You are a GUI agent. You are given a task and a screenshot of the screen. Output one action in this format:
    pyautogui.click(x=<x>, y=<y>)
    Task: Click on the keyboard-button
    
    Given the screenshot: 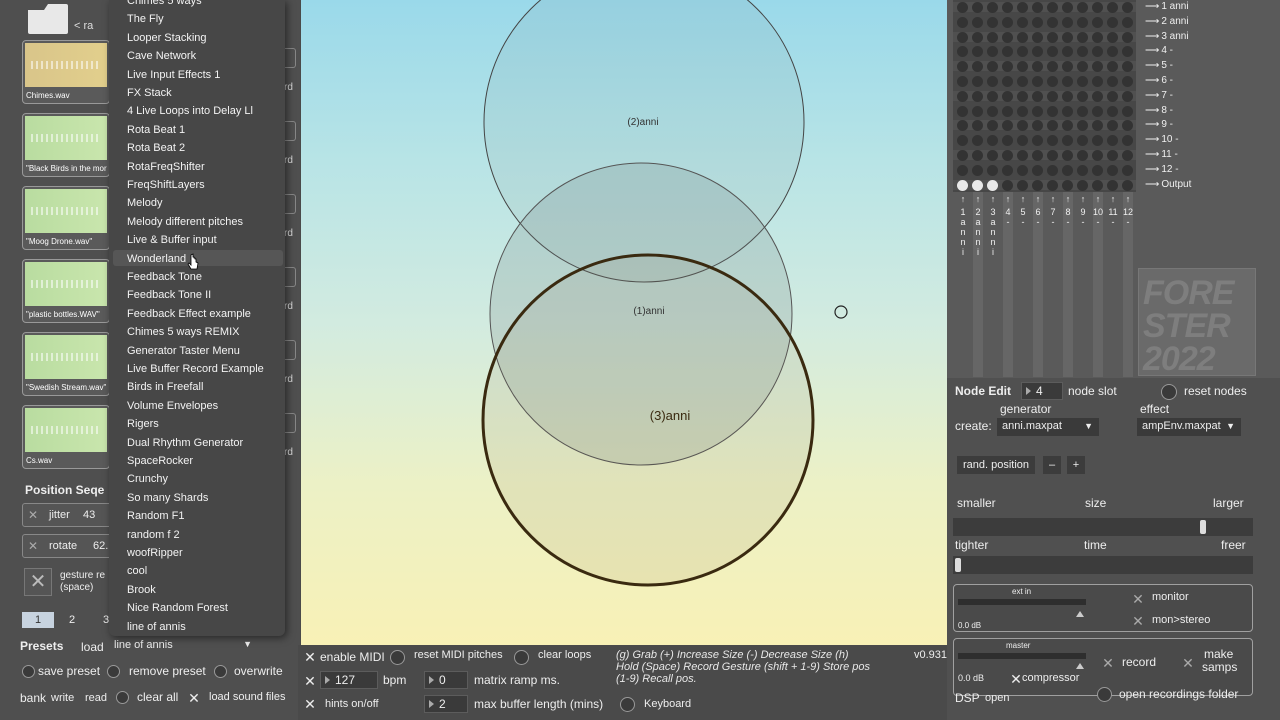 What is the action you would take?
    pyautogui.click(x=627, y=704)
    